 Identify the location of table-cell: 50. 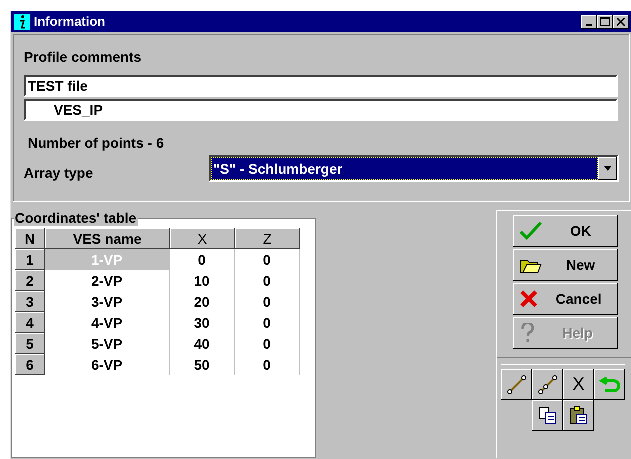
(202, 364).